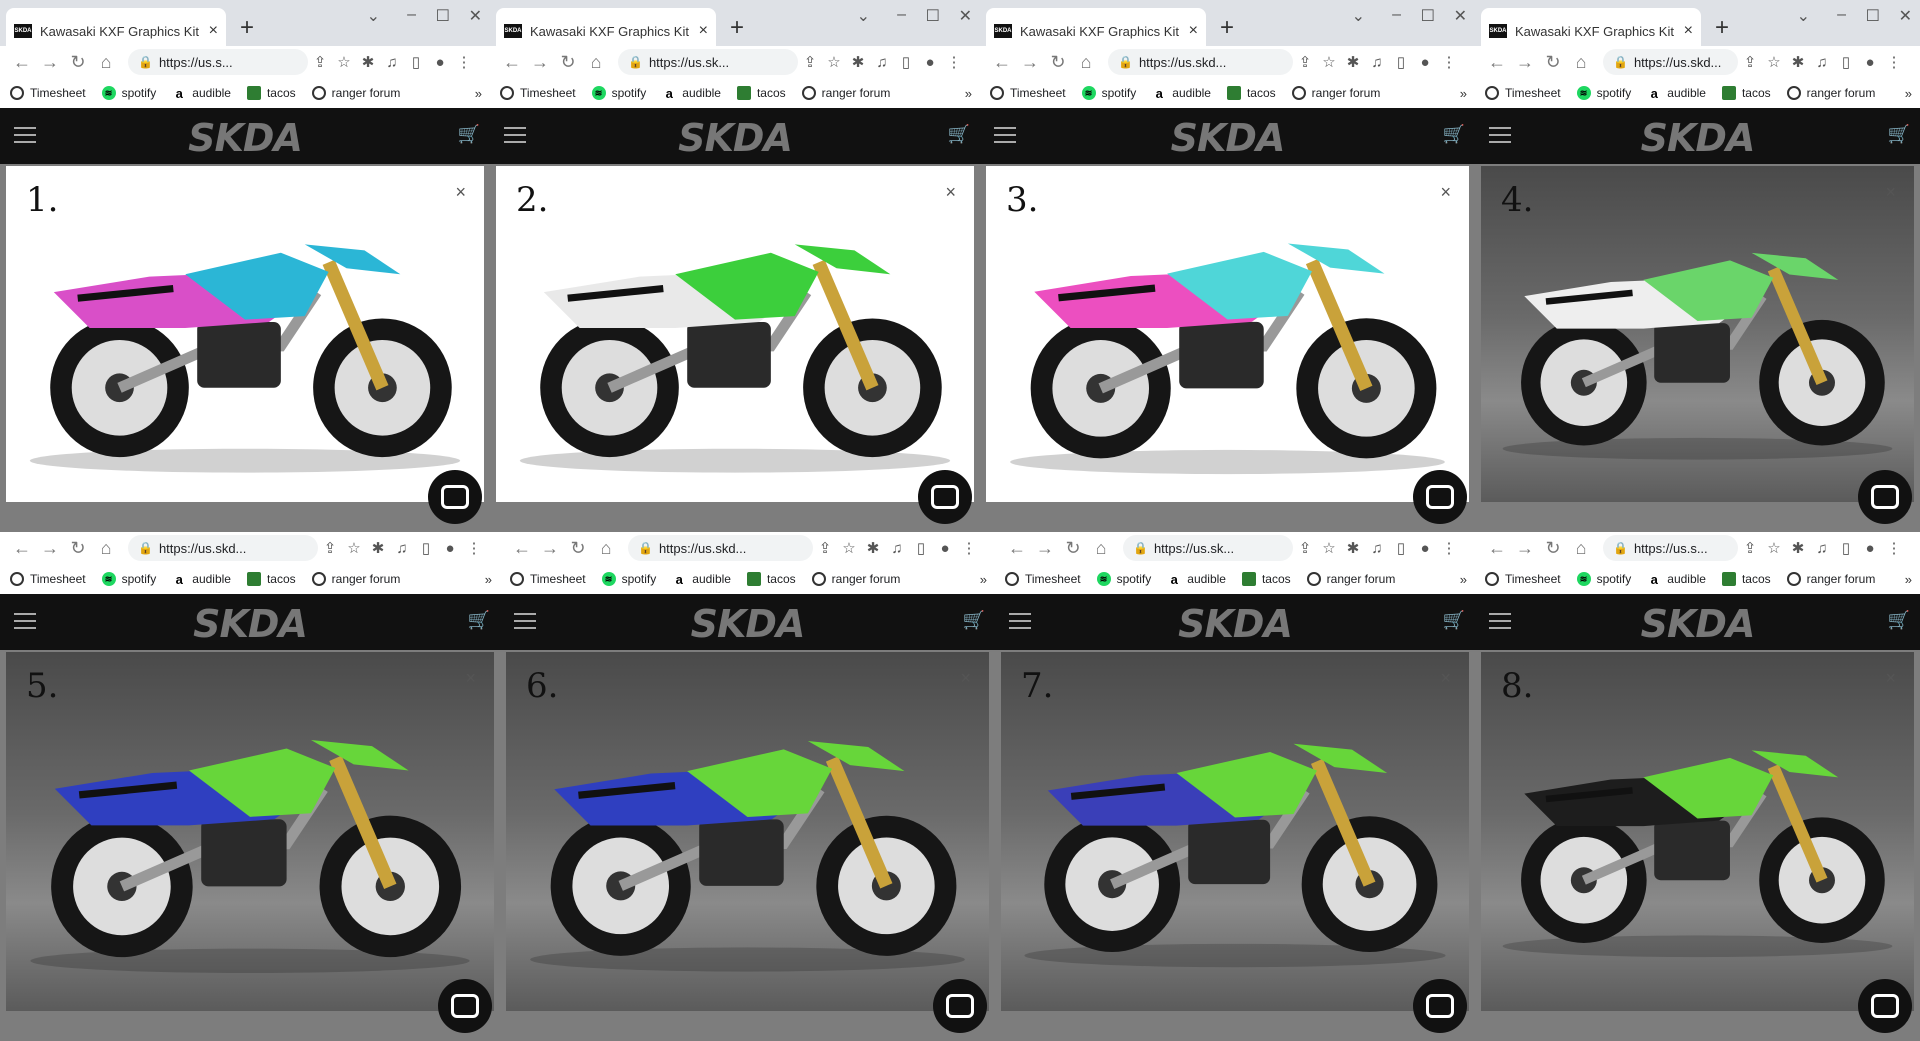  I want to click on chevron-down-icon: ⌄, so click(863, 16).